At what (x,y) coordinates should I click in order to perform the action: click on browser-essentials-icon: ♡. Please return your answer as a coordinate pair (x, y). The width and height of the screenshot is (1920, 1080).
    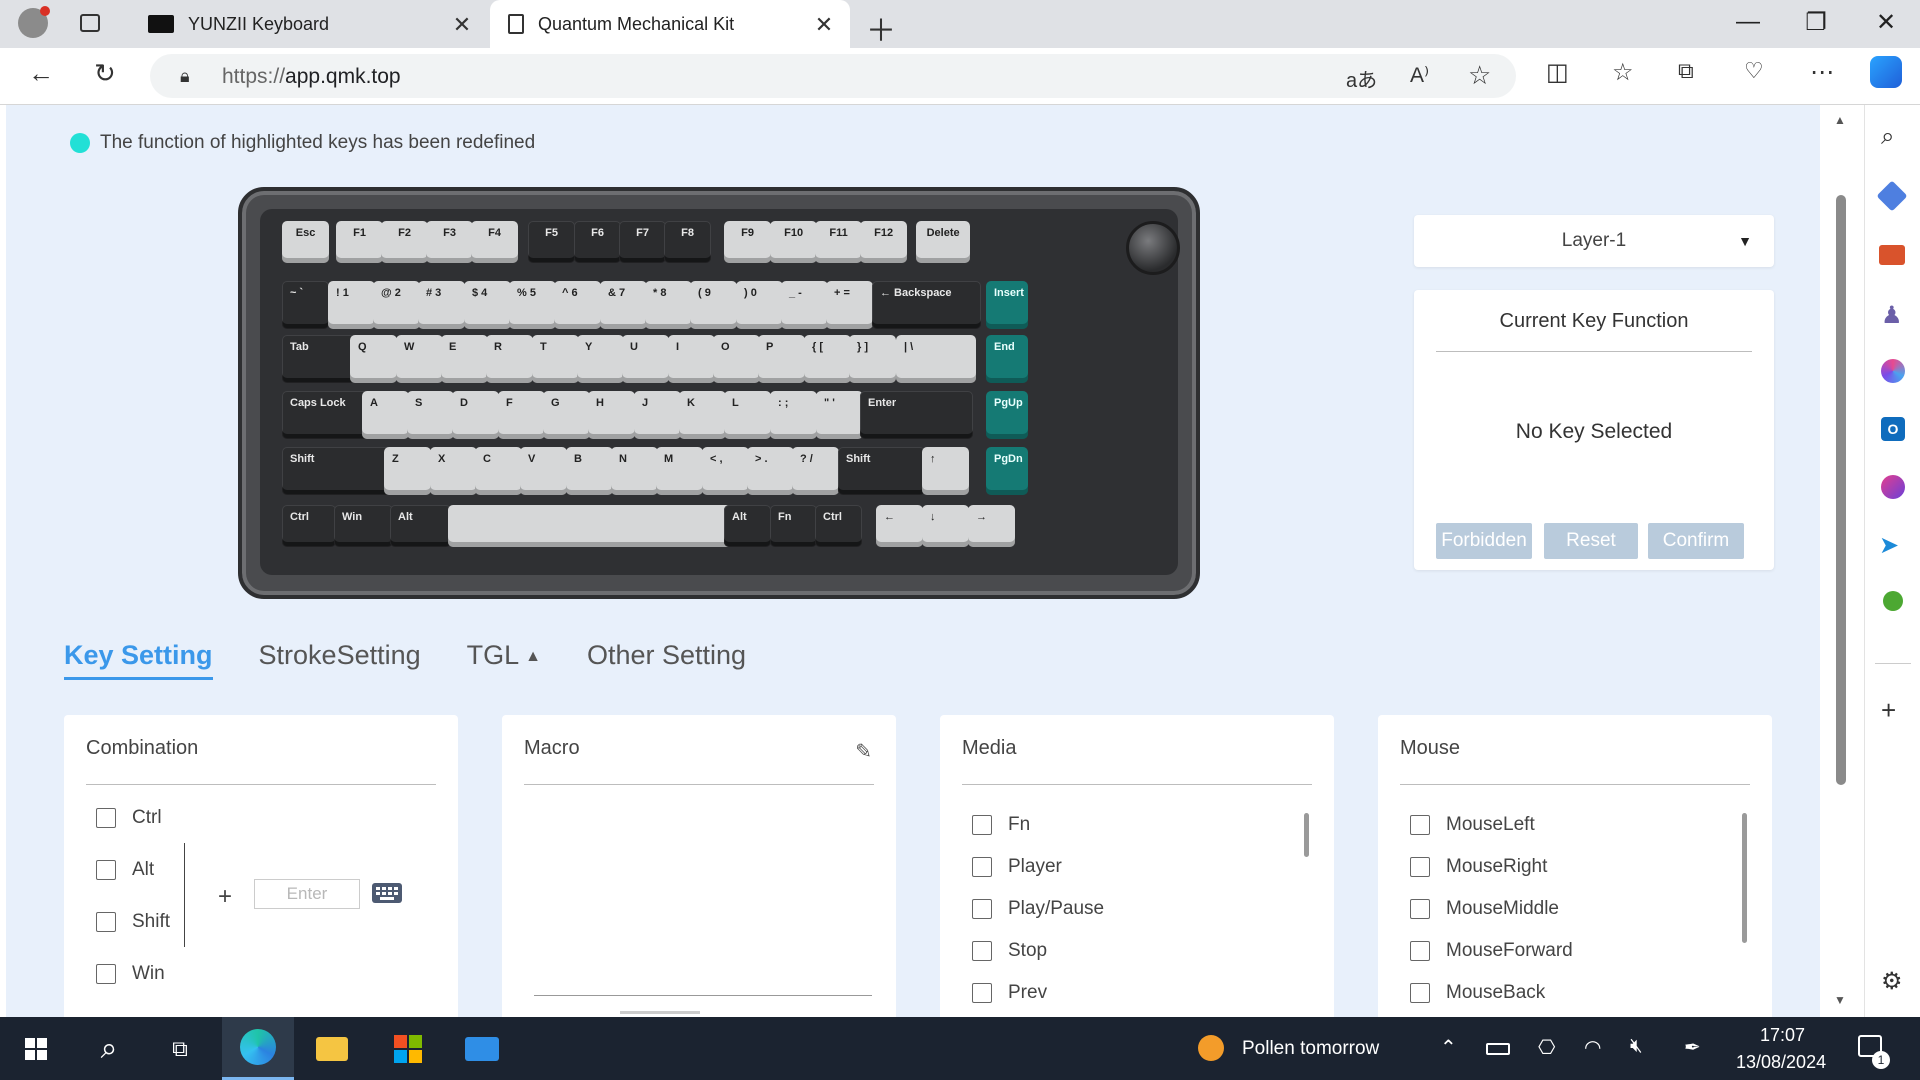
    Looking at the image, I should click on (1754, 71).